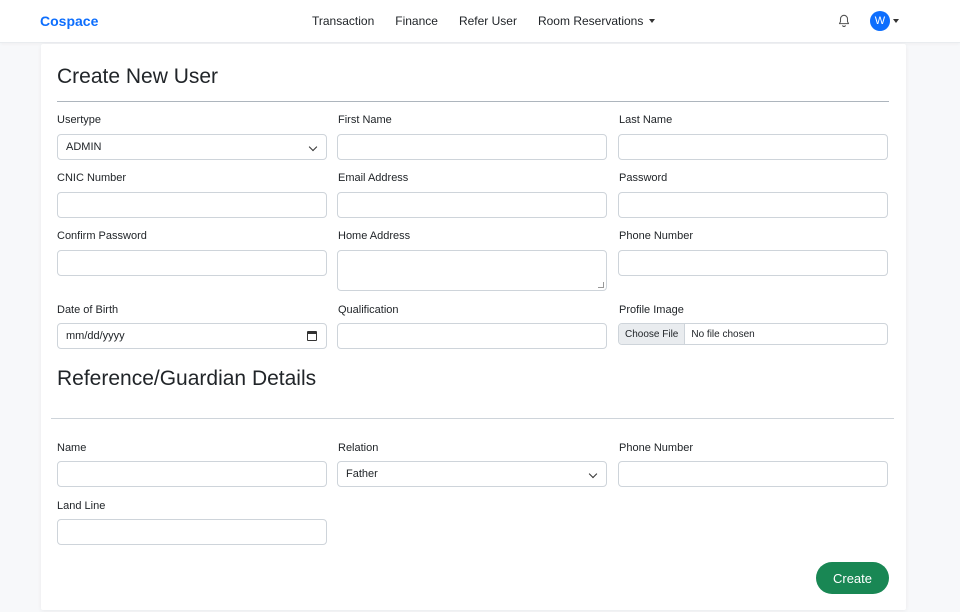  What do you see at coordinates (84, 147) in the screenshot?
I see `usertype-value: ADMIN` at bounding box center [84, 147].